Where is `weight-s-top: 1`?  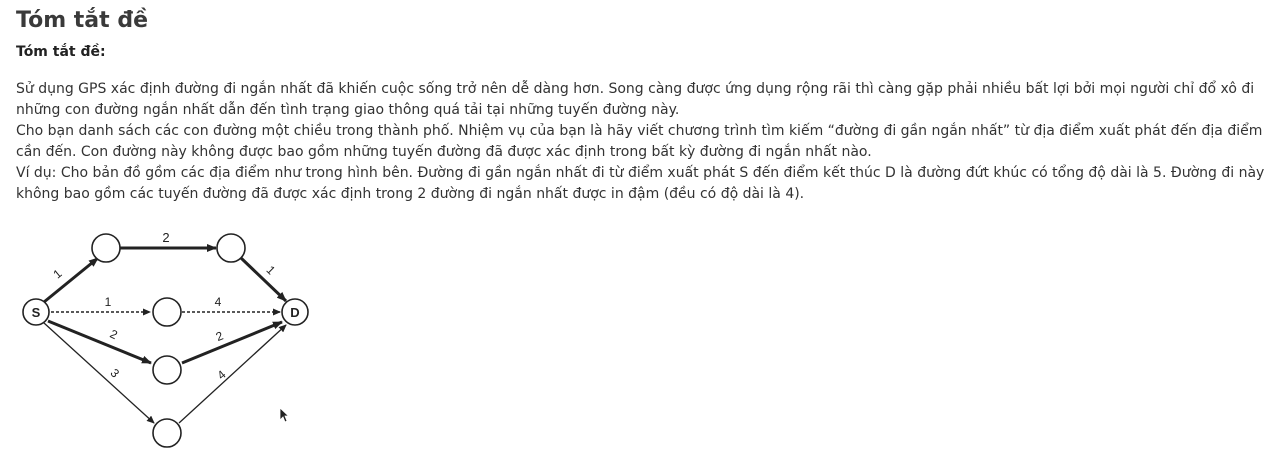
weight-s-top: 1 is located at coordinates (57, 273).